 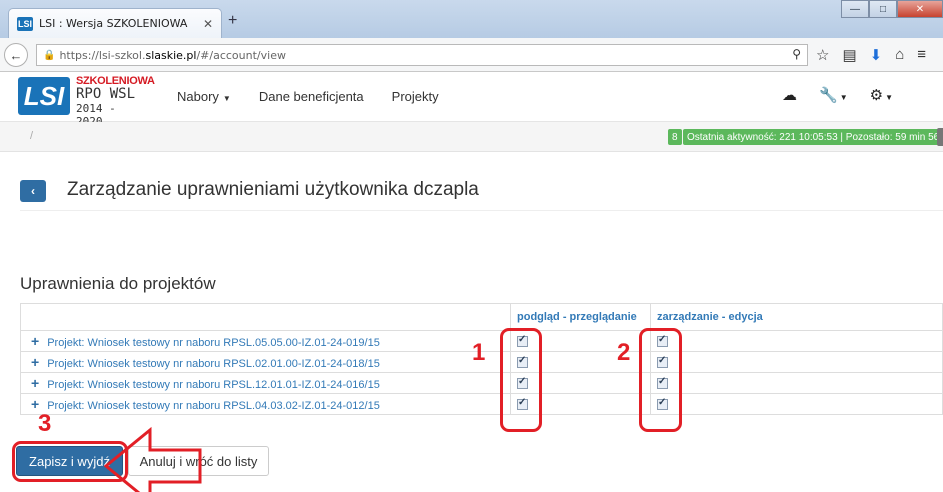 What do you see at coordinates (49, 55) in the screenshot?
I see `lock-icon: 🔒` at bounding box center [49, 55].